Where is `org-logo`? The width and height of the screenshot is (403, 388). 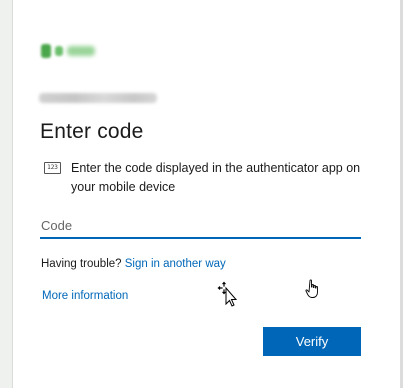
org-logo is located at coordinates (72, 51).